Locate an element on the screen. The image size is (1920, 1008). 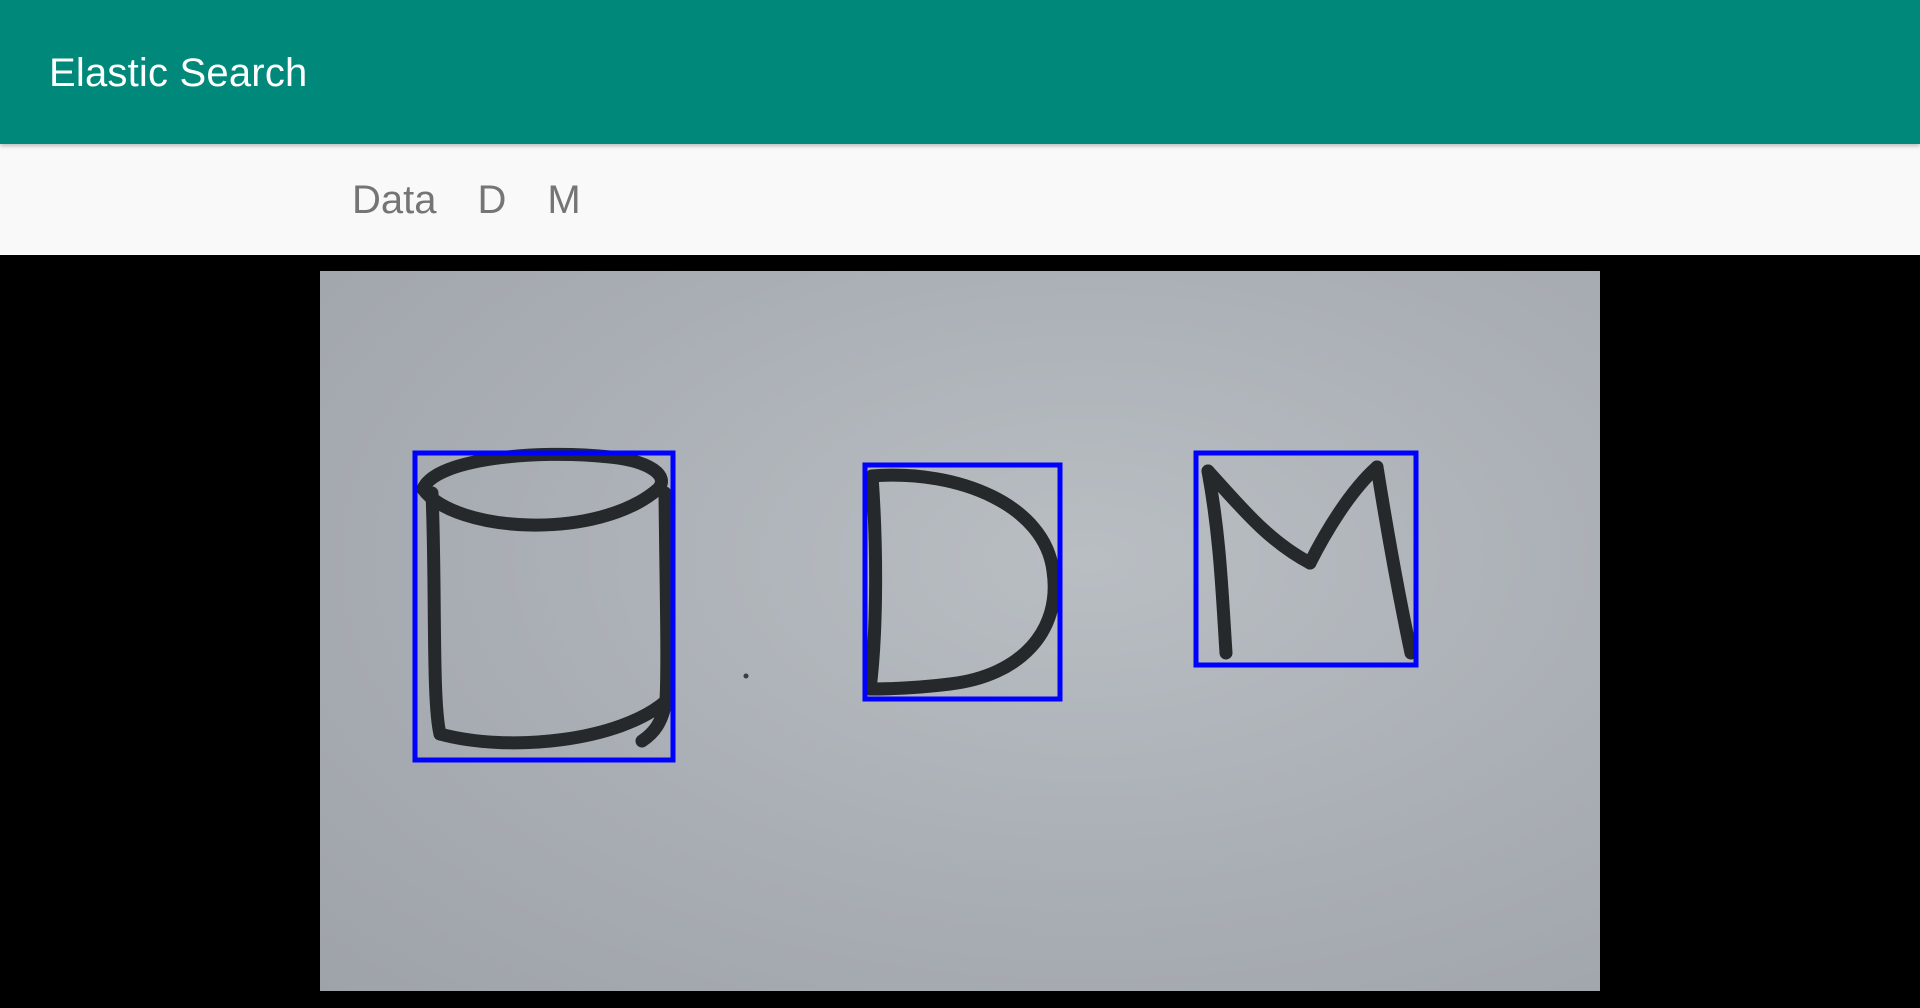
app-bar: Elastic Search is located at coordinates (960, 72).